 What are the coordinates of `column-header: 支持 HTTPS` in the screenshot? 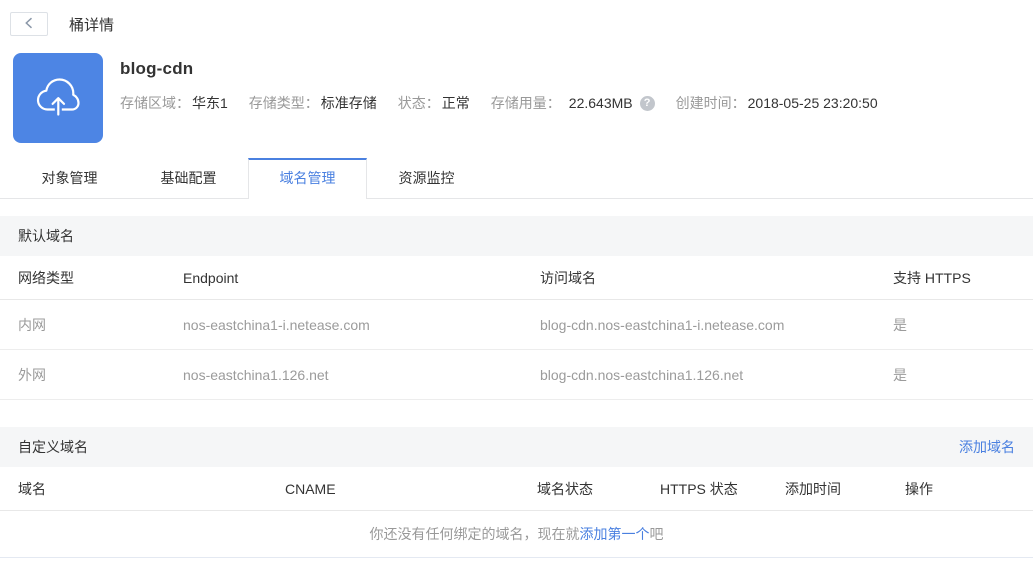 It's located at (932, 277).